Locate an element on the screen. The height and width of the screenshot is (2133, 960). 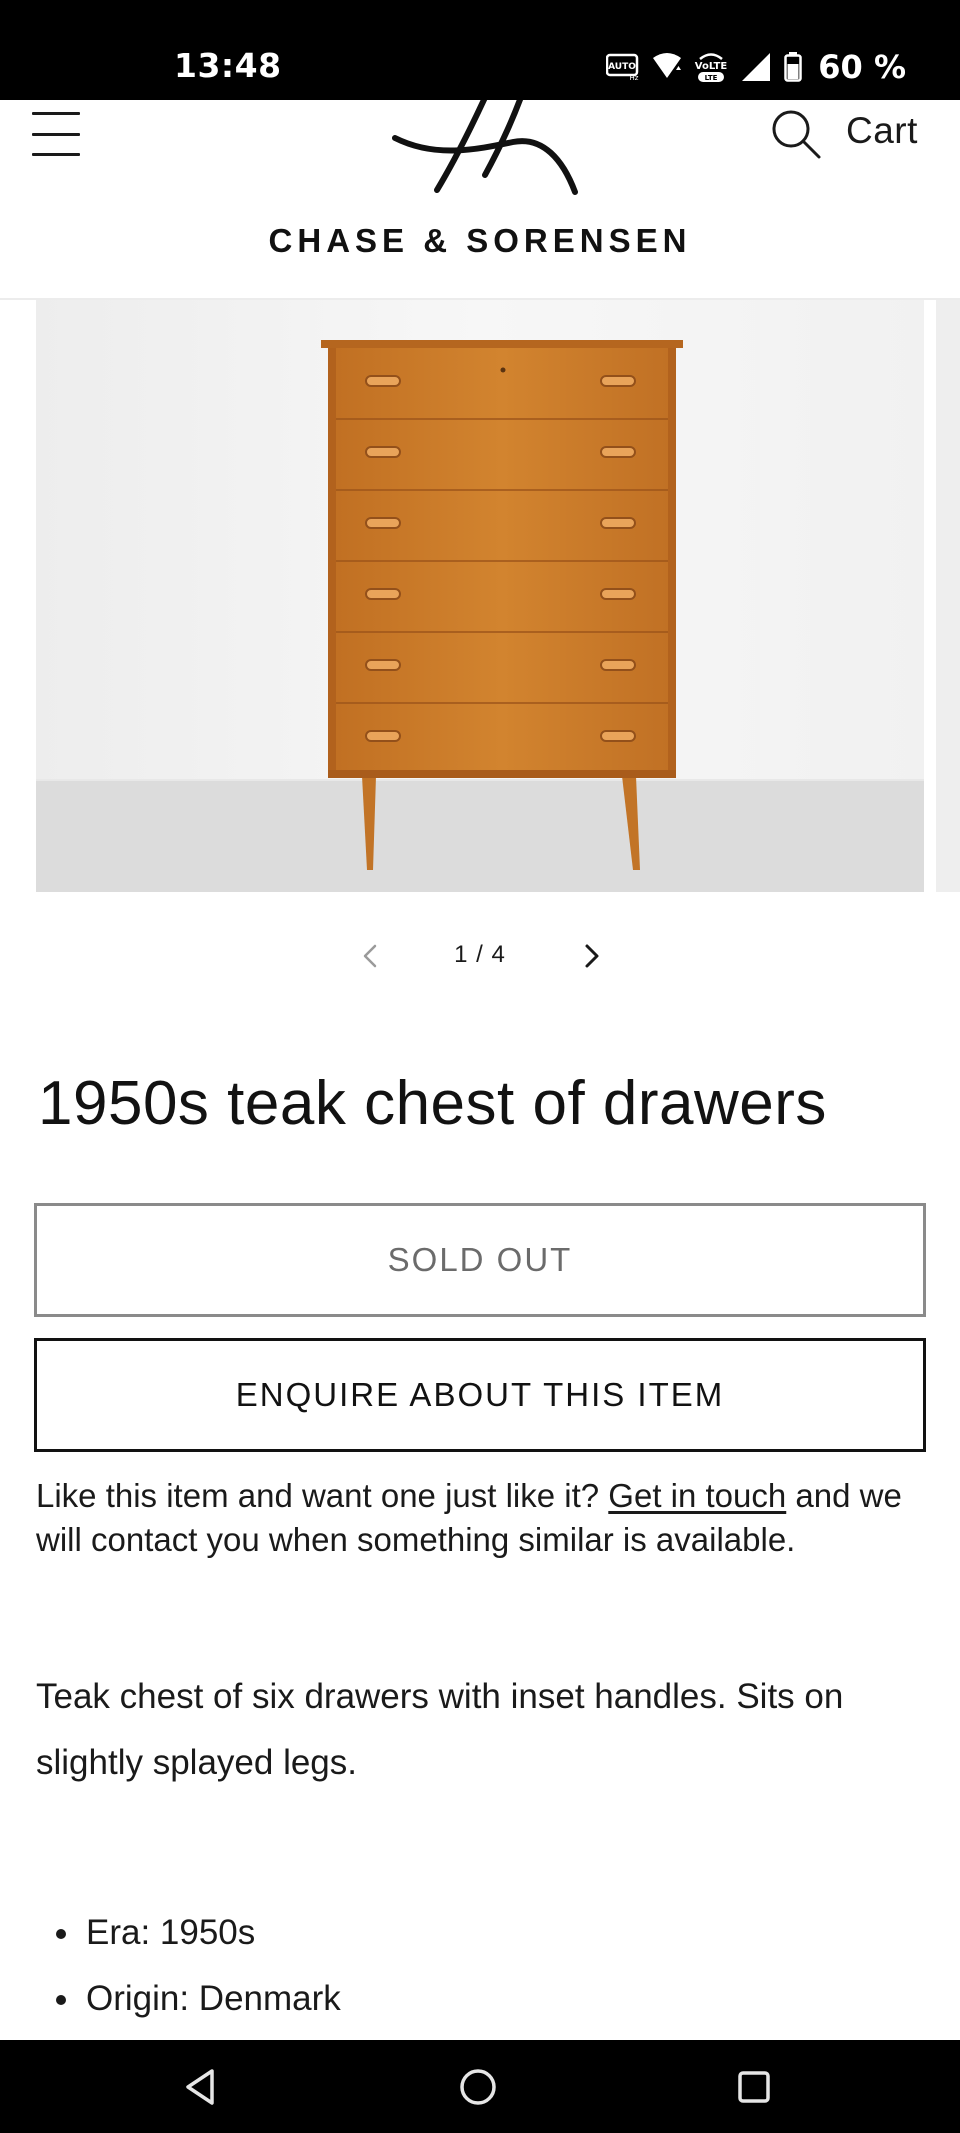
svg-text: AUTO is located at coordinates (622, 67).